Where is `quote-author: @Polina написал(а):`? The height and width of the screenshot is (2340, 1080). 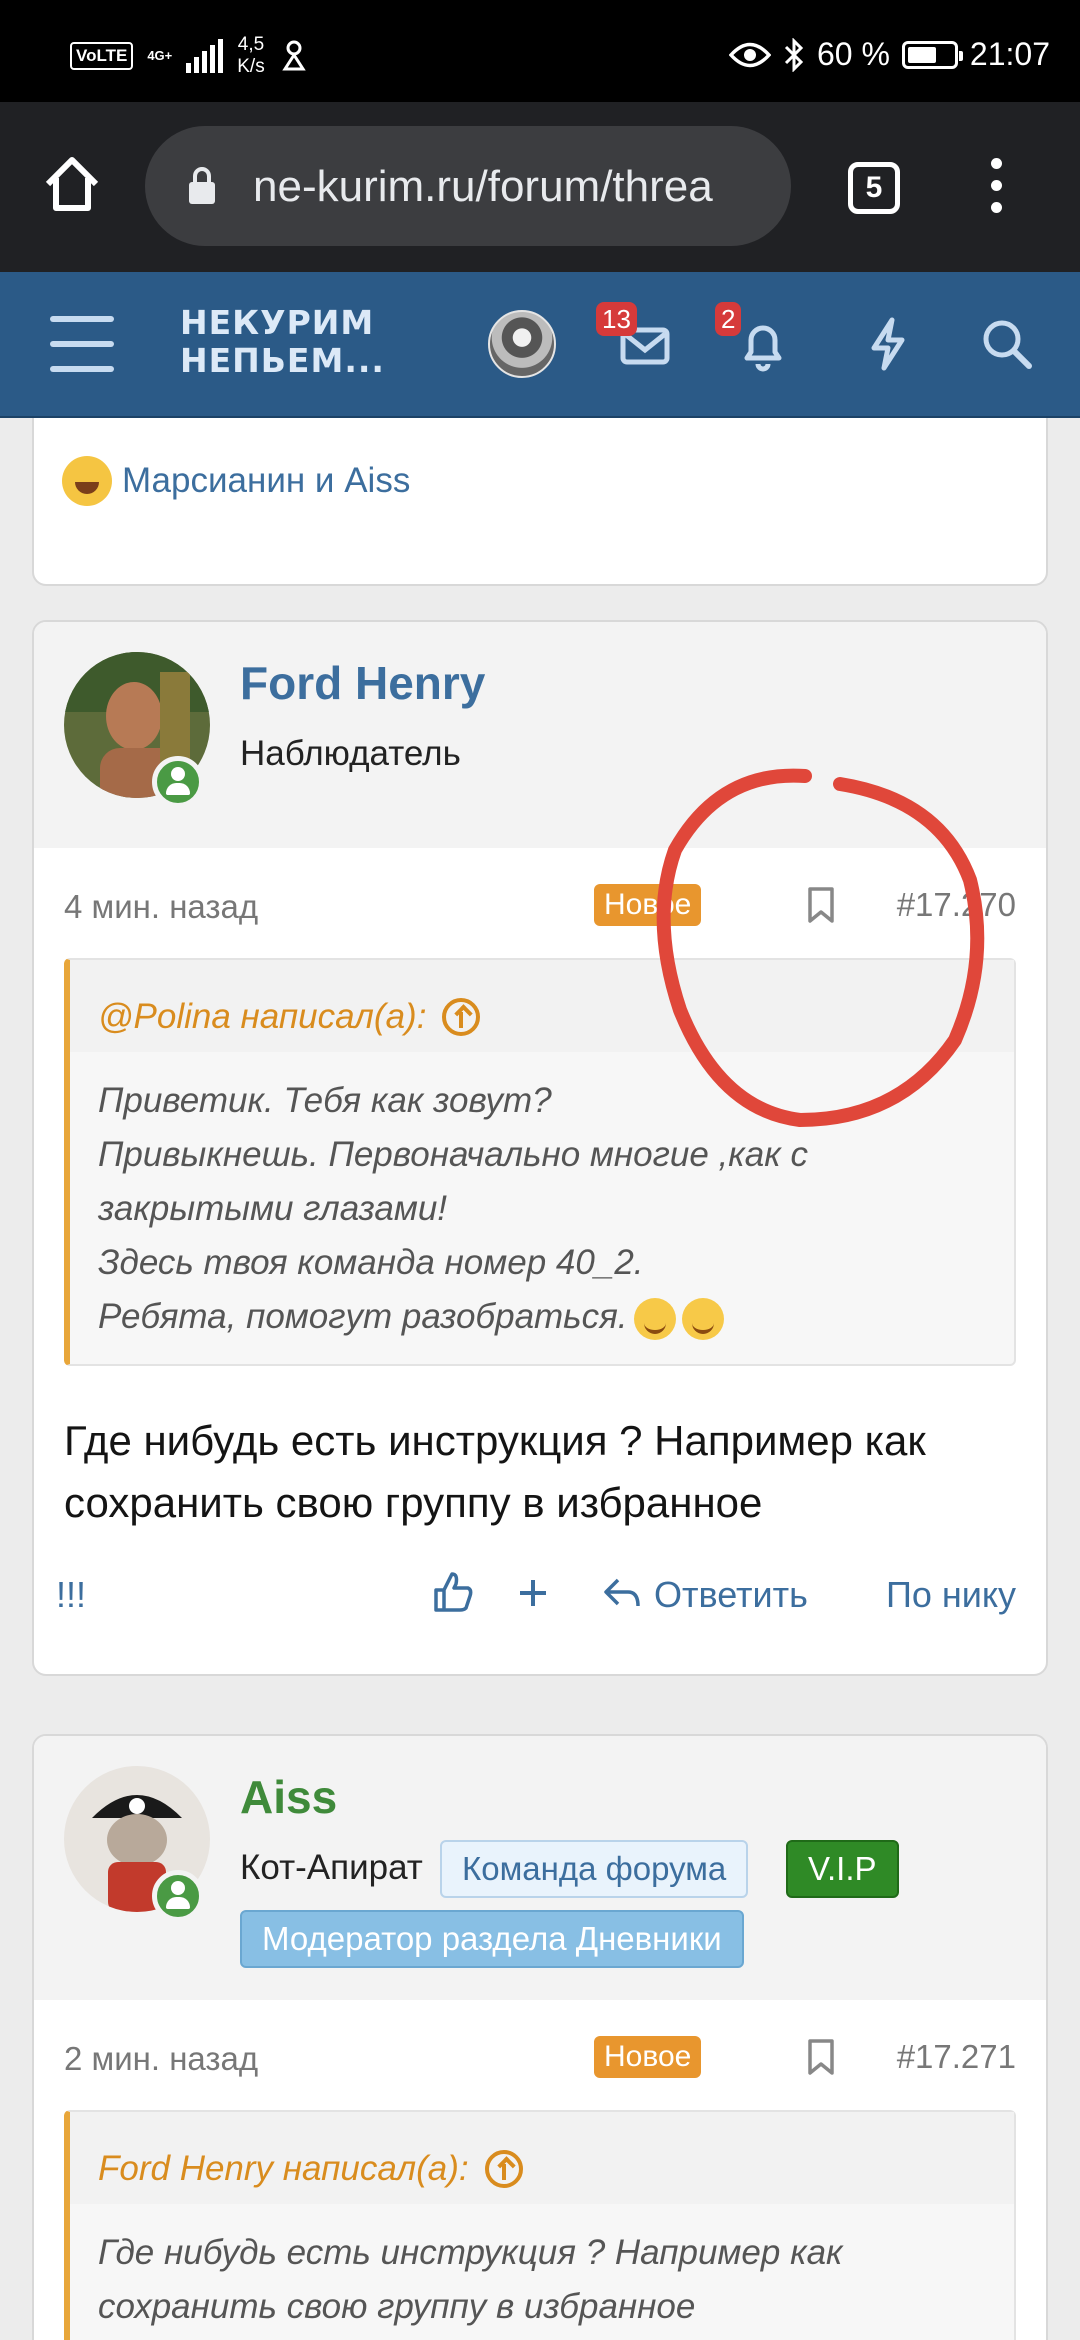 quote-author: @Polina написал(а): is located at coordinates (262, 1016).